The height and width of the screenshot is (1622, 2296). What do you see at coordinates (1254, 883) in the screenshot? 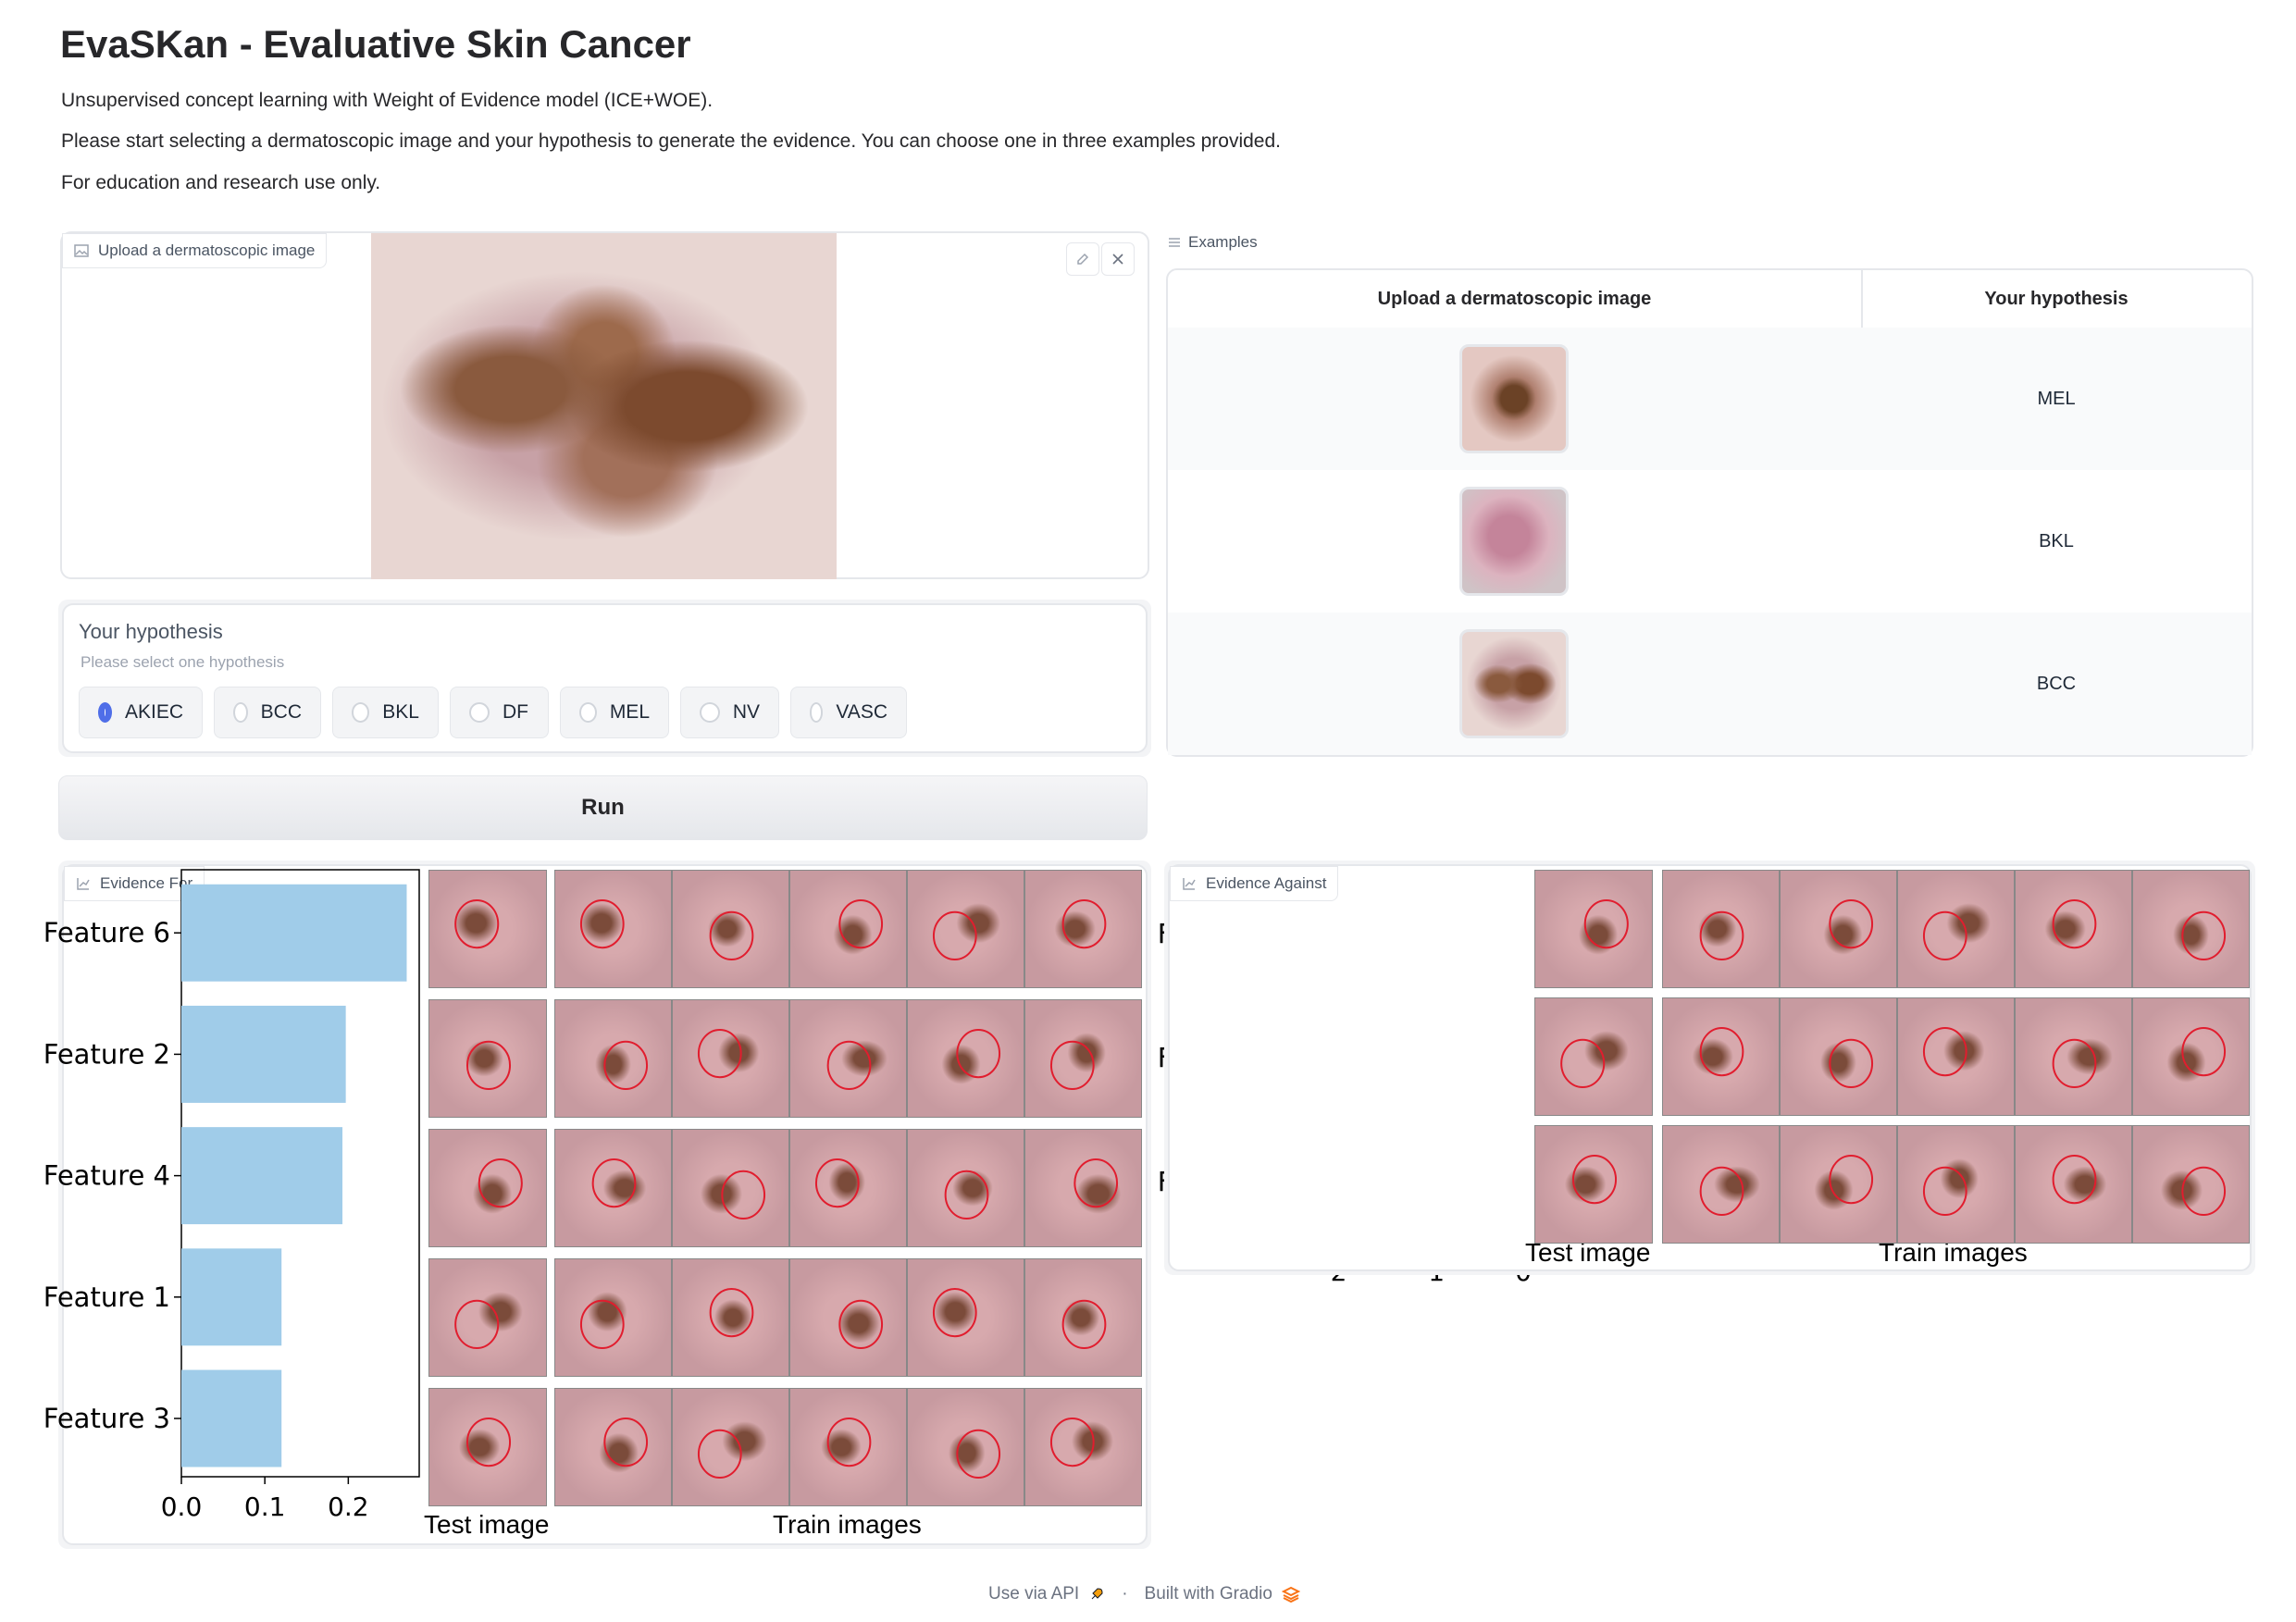
I see `evidence-against-label: Evidence Against` at bounding box center [1254, 883].